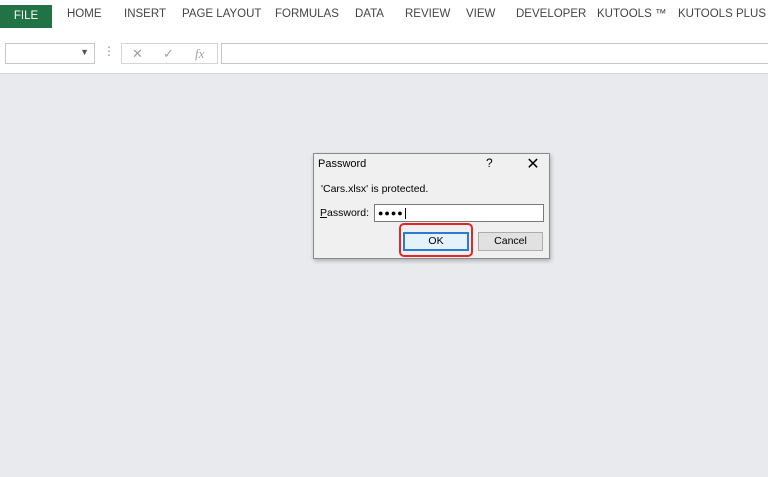 The width and height of the screenshot is (768, 477). What do you see at coordinates (145, 14) in the screenshot?
I see `tab-insert: INSERT` at bounding box center [145, 14].